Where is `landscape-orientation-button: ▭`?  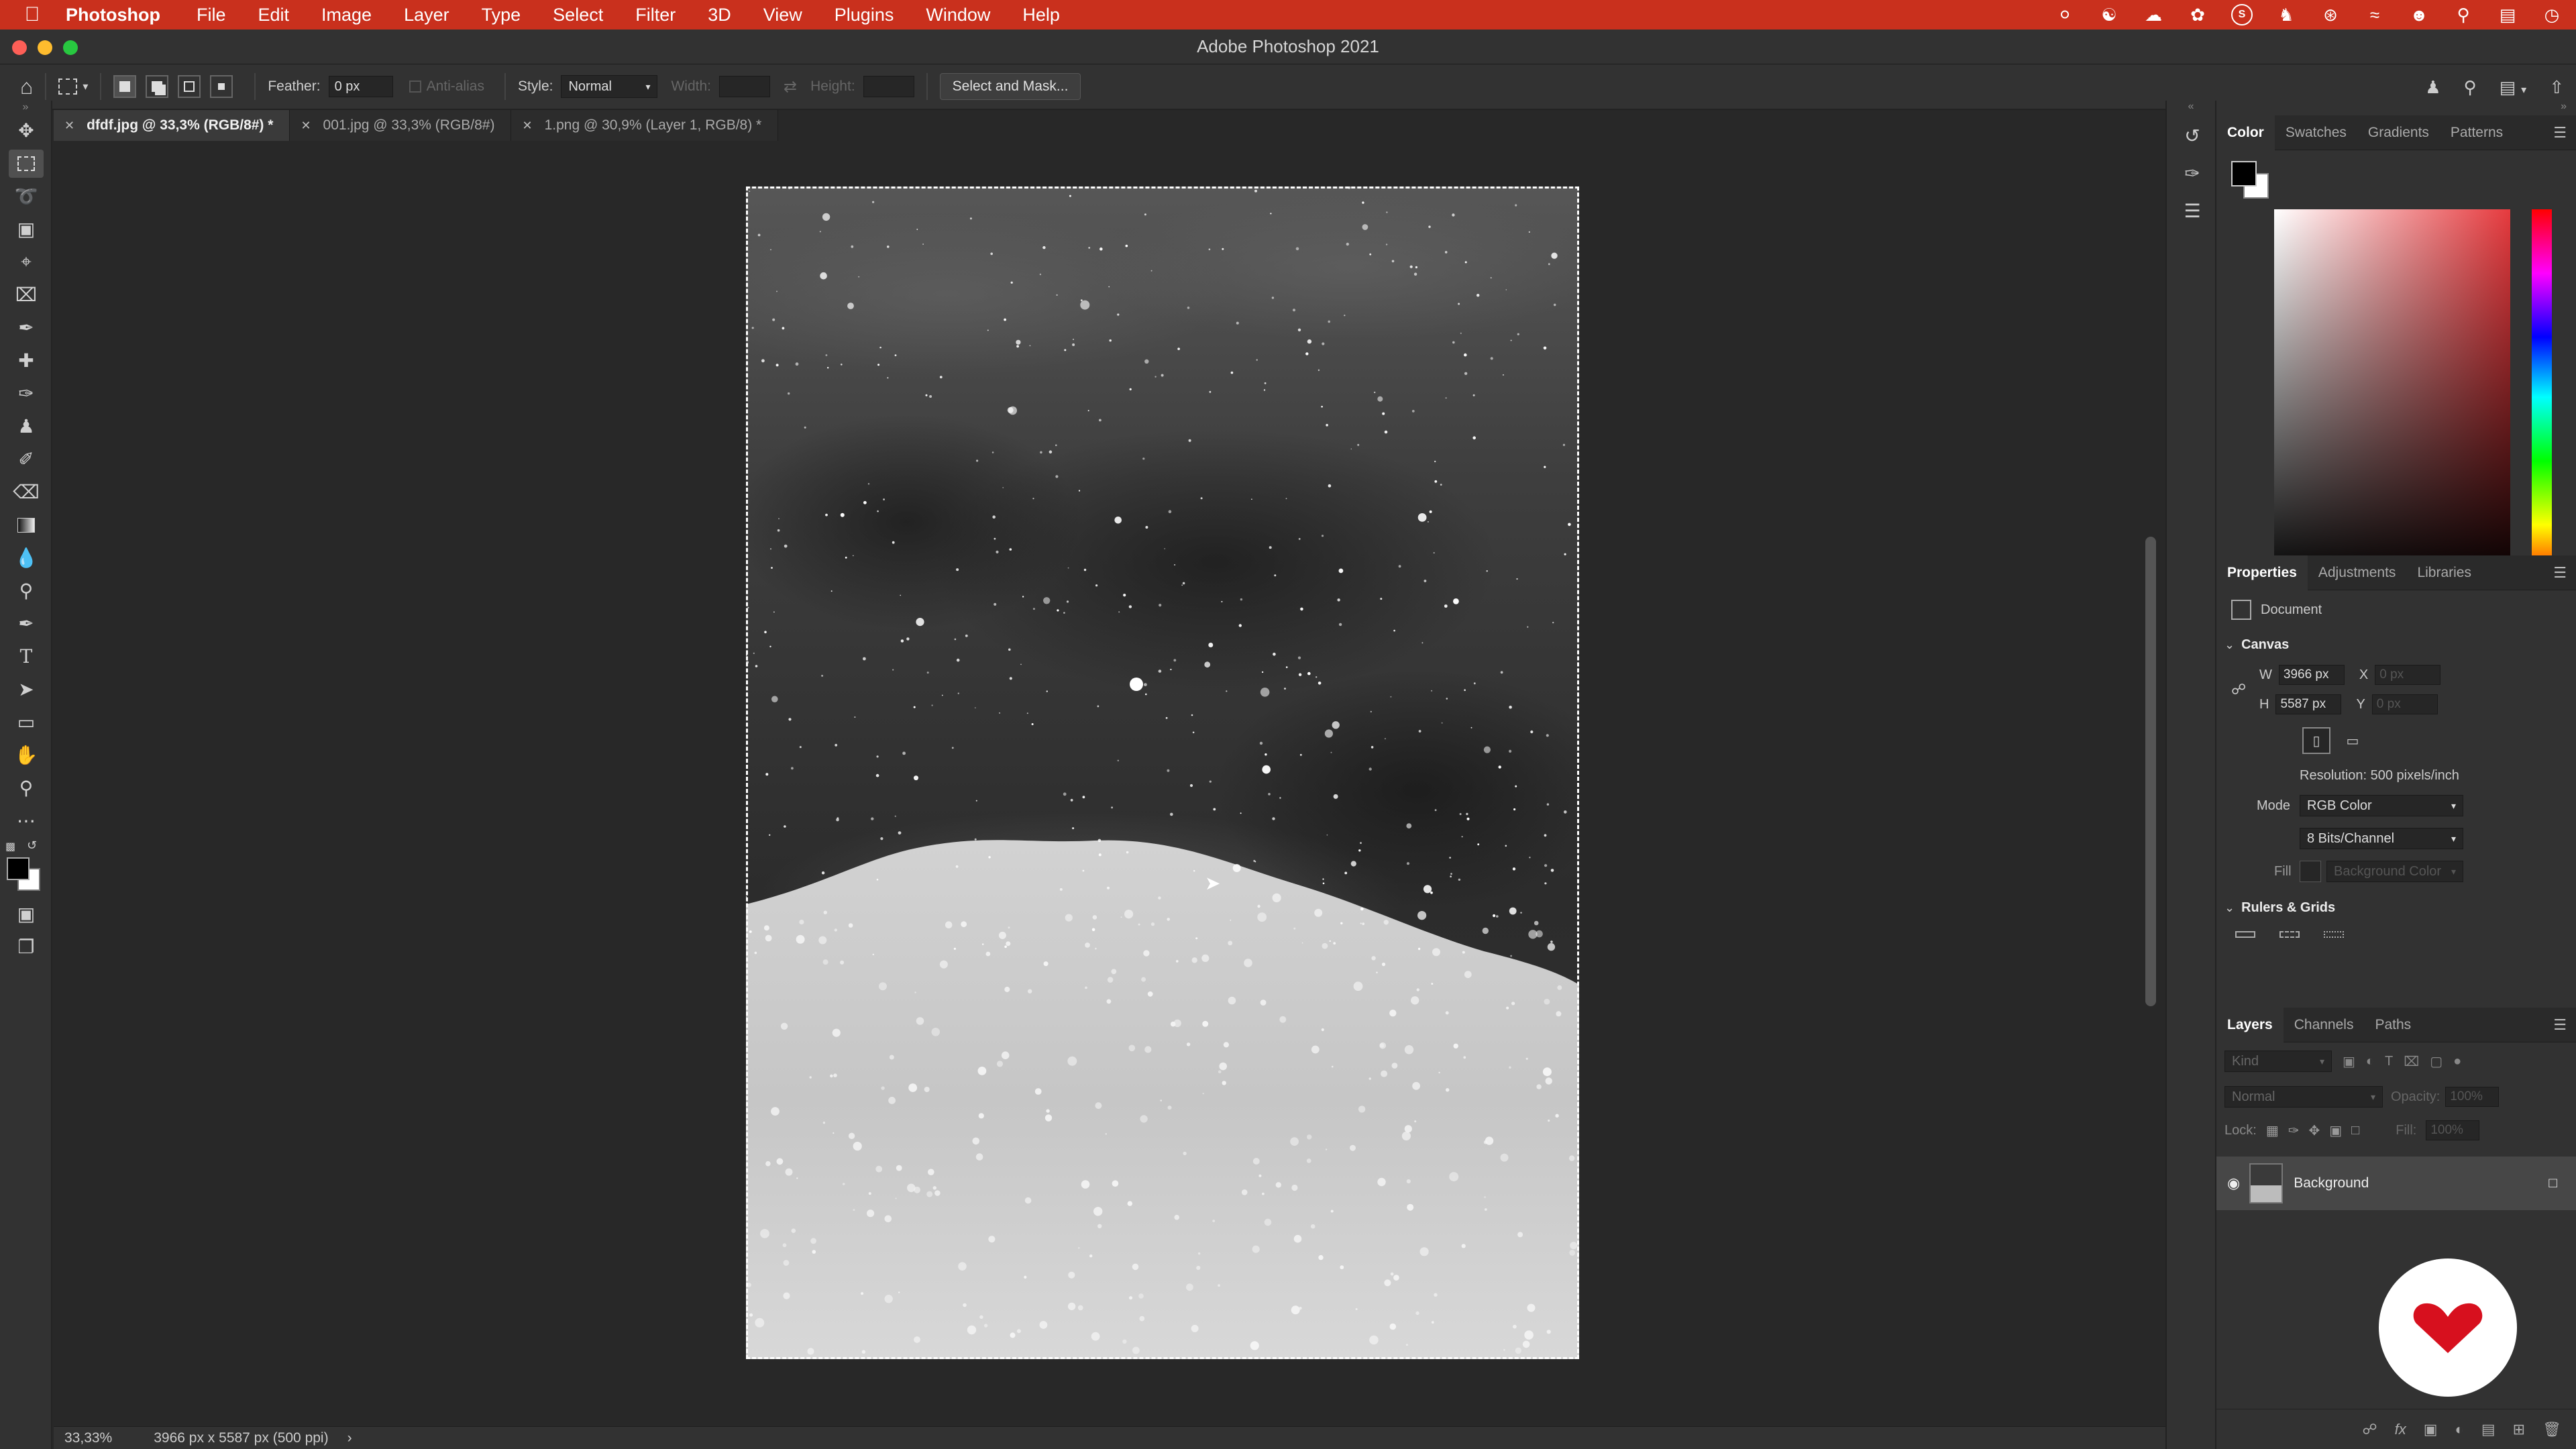 landscape-orientation-button: ▭ is located at coordinates (2353, 740).